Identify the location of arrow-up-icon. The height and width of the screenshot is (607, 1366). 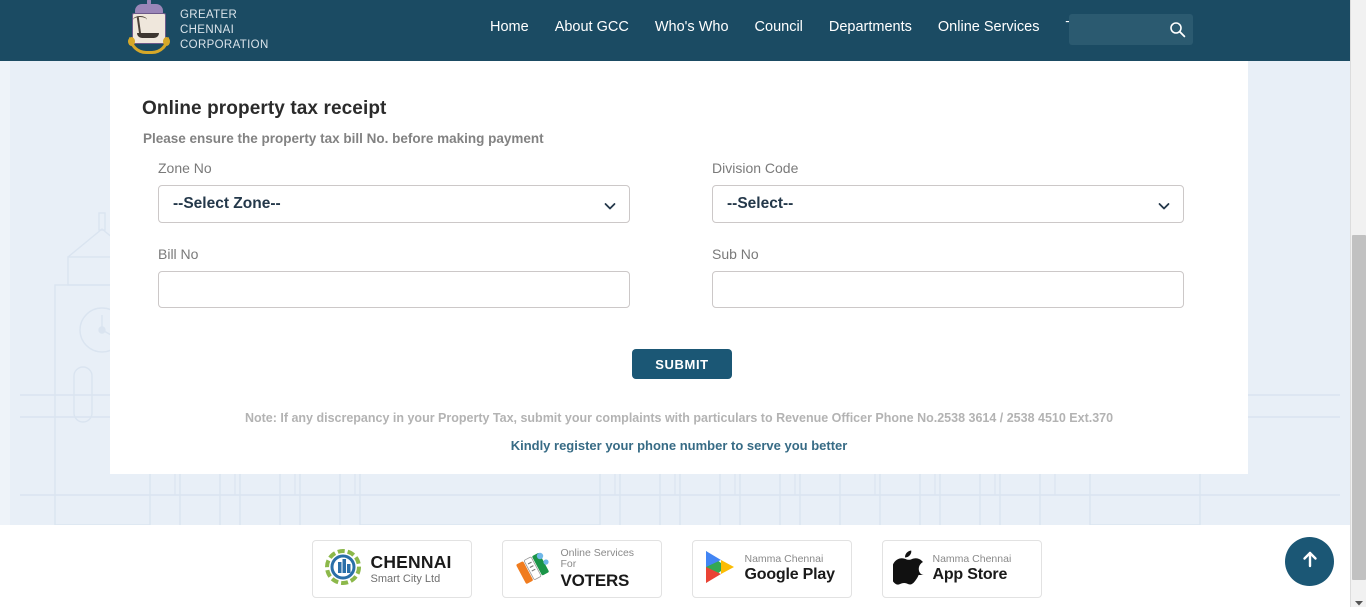
(1310, 561).